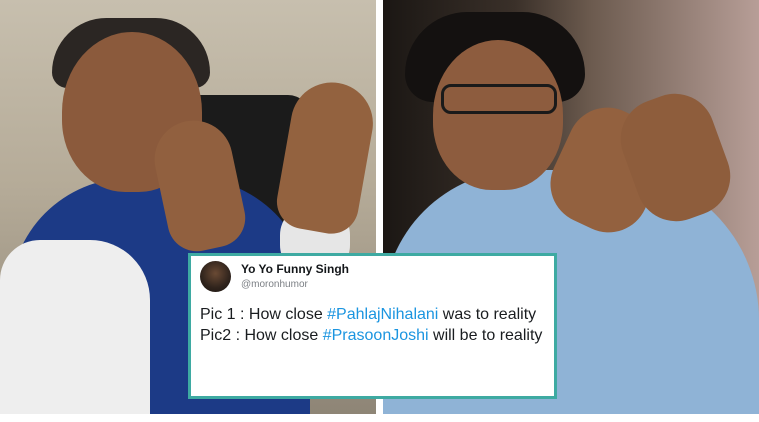 Image resolution: width=759 pixels, height=422 pixels. What do you see at coordinates (485, 335) in the screenshot?
I see `tweet-text-line2-suffix: will be to reality` at bounding box center [485, 335].